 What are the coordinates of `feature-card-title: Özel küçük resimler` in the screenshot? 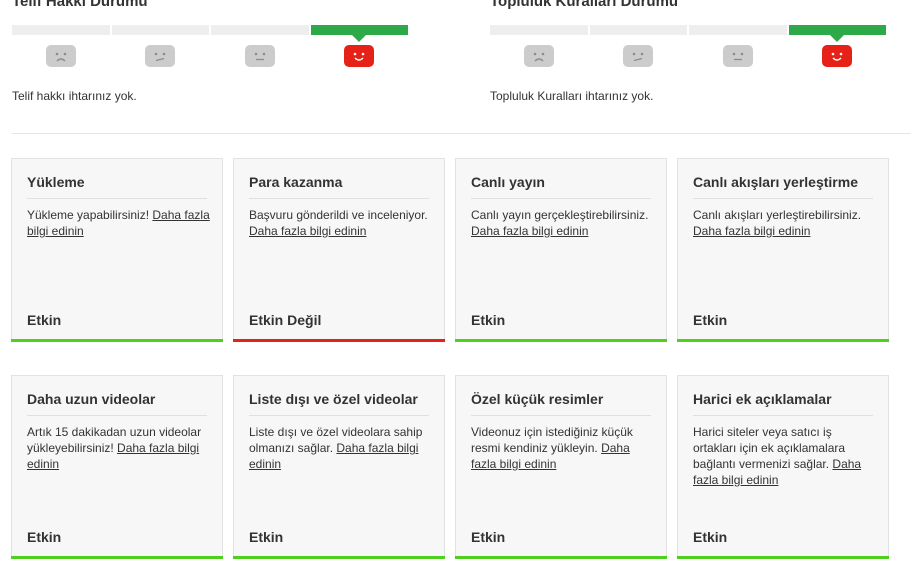 It's located at (537, 399).